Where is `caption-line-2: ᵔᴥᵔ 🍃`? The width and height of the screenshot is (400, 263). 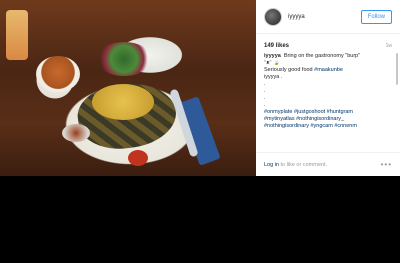 caption-line-2: ᵔᴥᵔ 🍃 is located at coordinates (272, 63).